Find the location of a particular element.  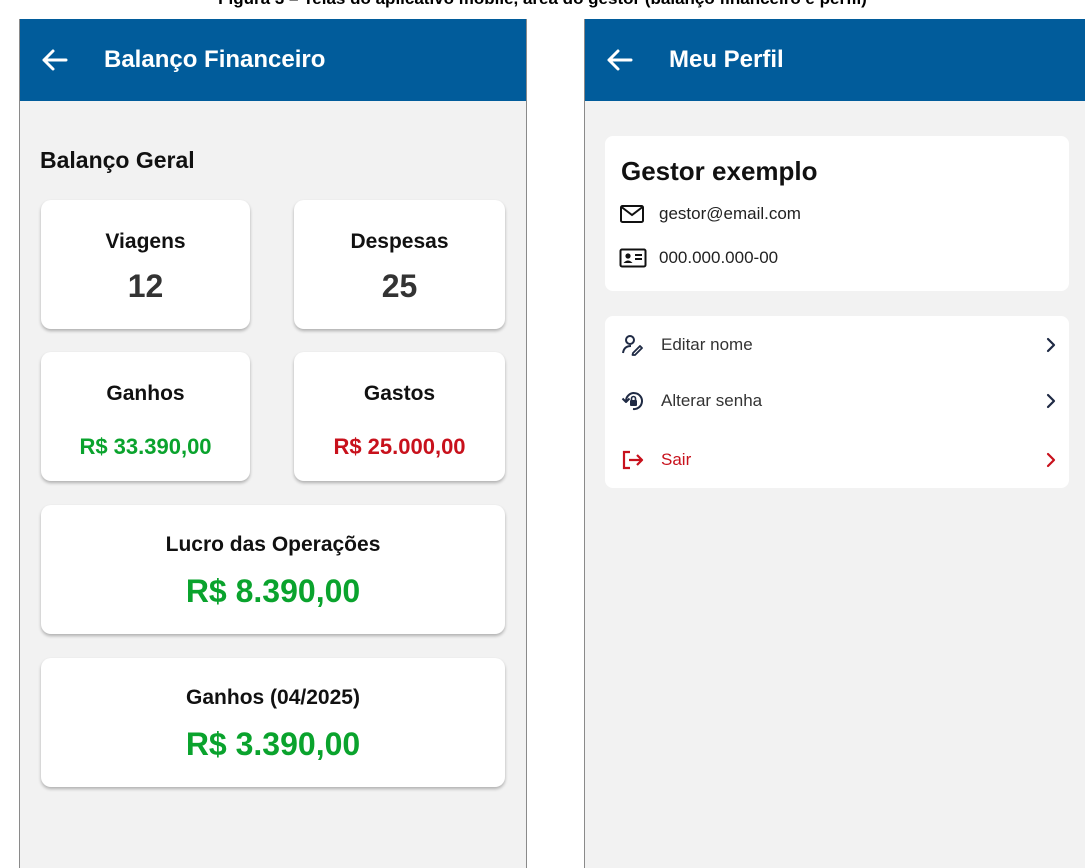

profile-name: Gestor exemplo is located at coordinates (719, 171).